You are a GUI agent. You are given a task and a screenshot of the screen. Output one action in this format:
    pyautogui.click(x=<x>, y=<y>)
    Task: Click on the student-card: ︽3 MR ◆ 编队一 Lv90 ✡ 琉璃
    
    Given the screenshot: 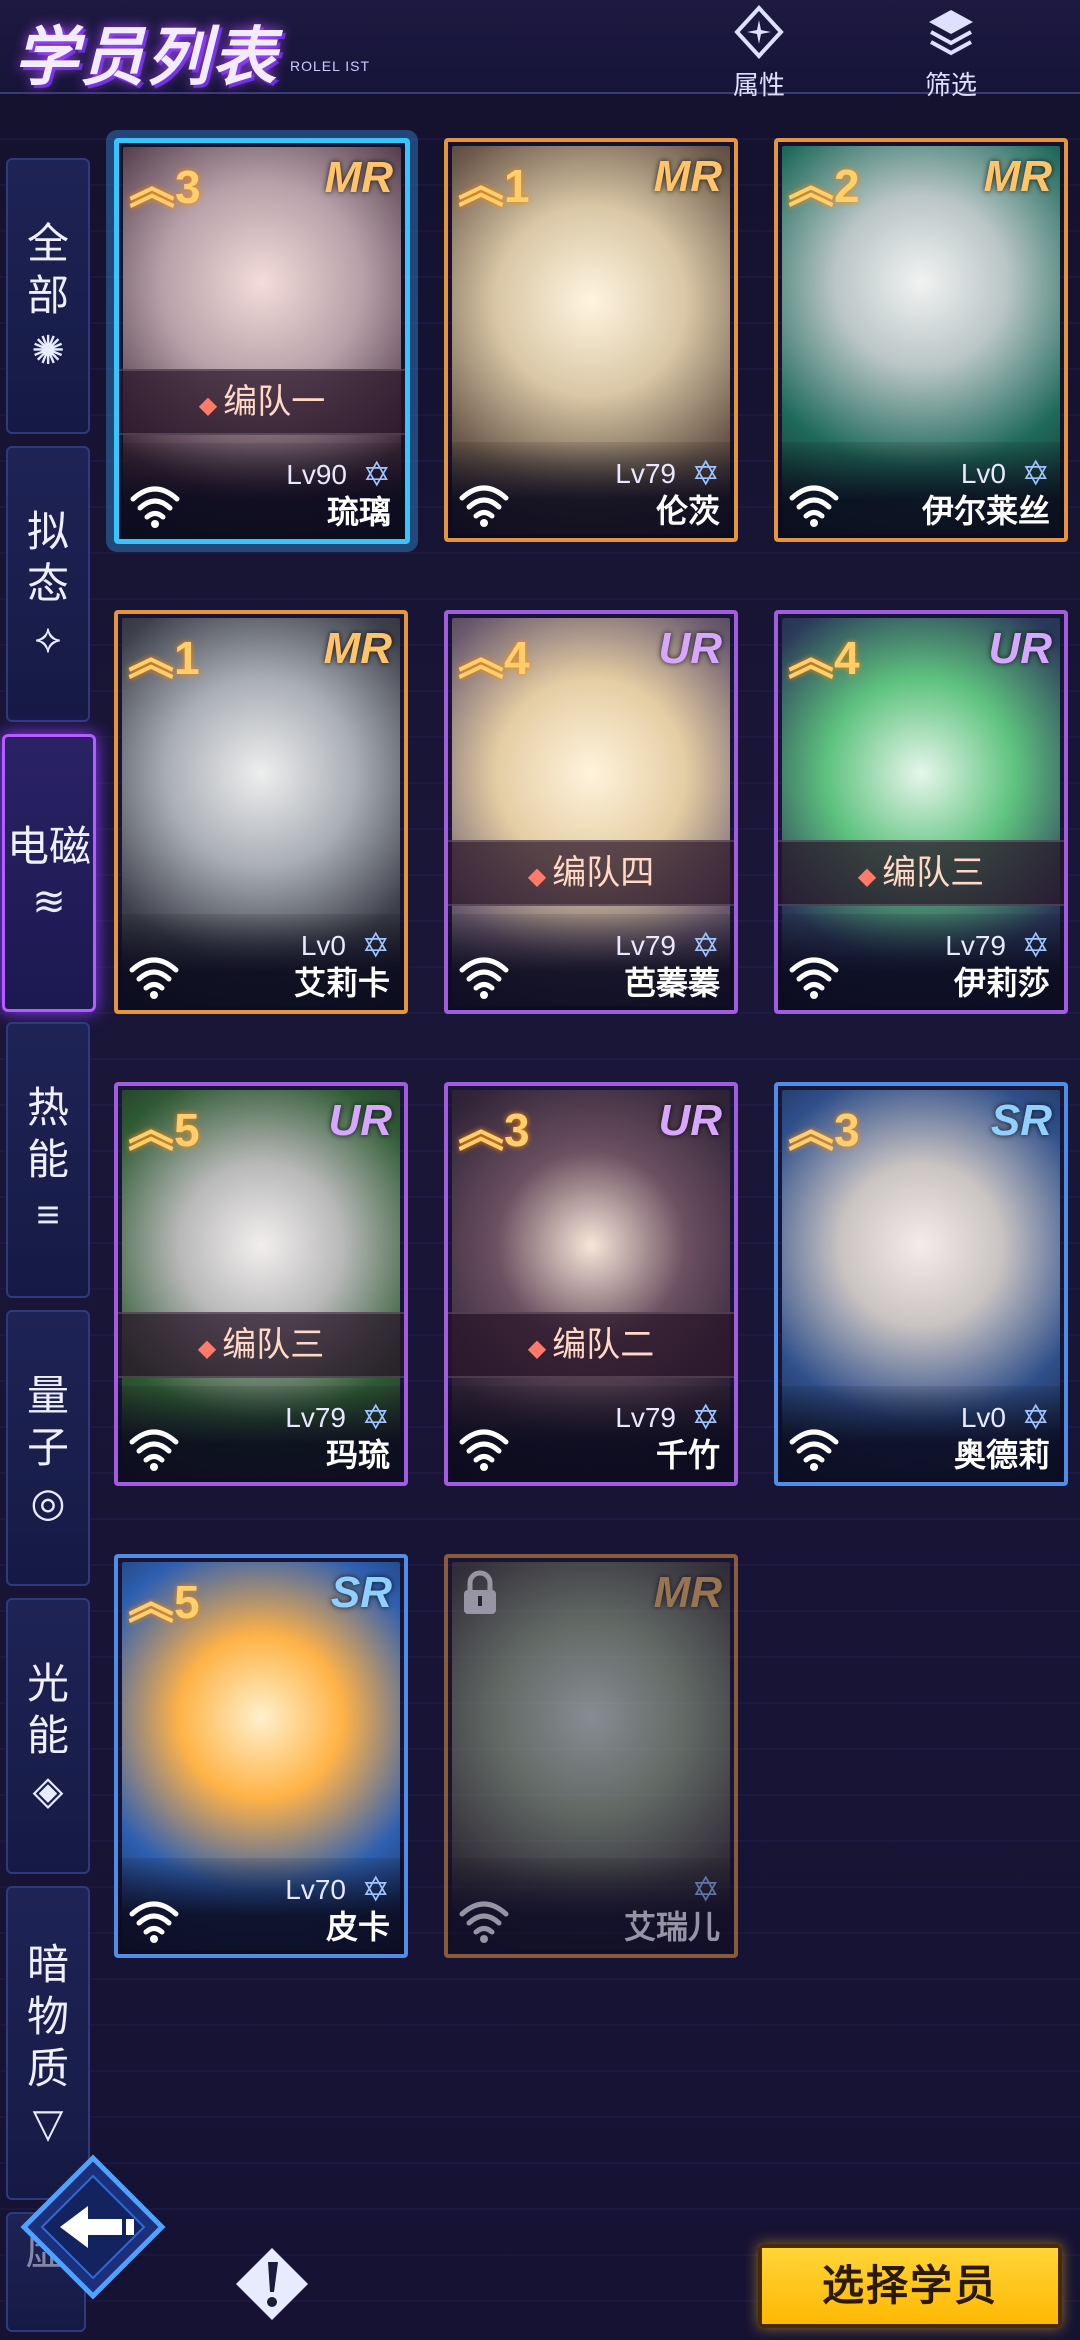 What is the action you would take?
    pyautogui.click(x=262, y=341)
    